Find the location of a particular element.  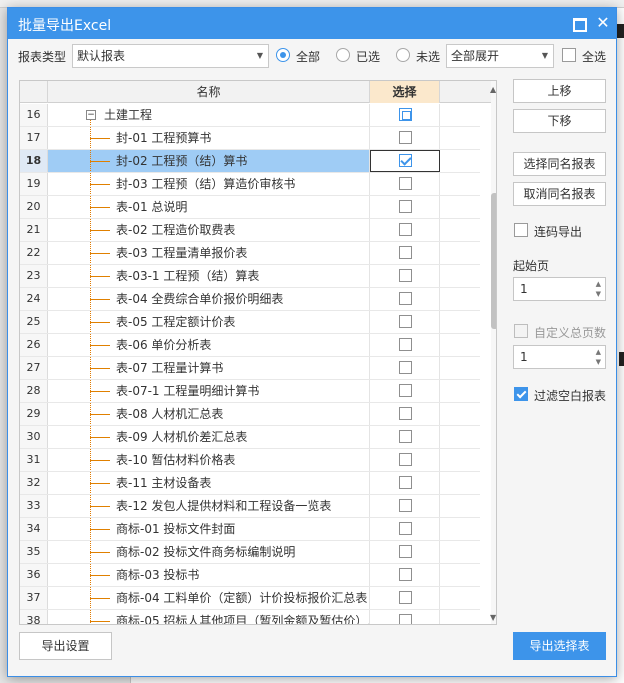

table-row: 19 封-03 工程预（结）算造价审核书 is located at coordinates (250, 184).